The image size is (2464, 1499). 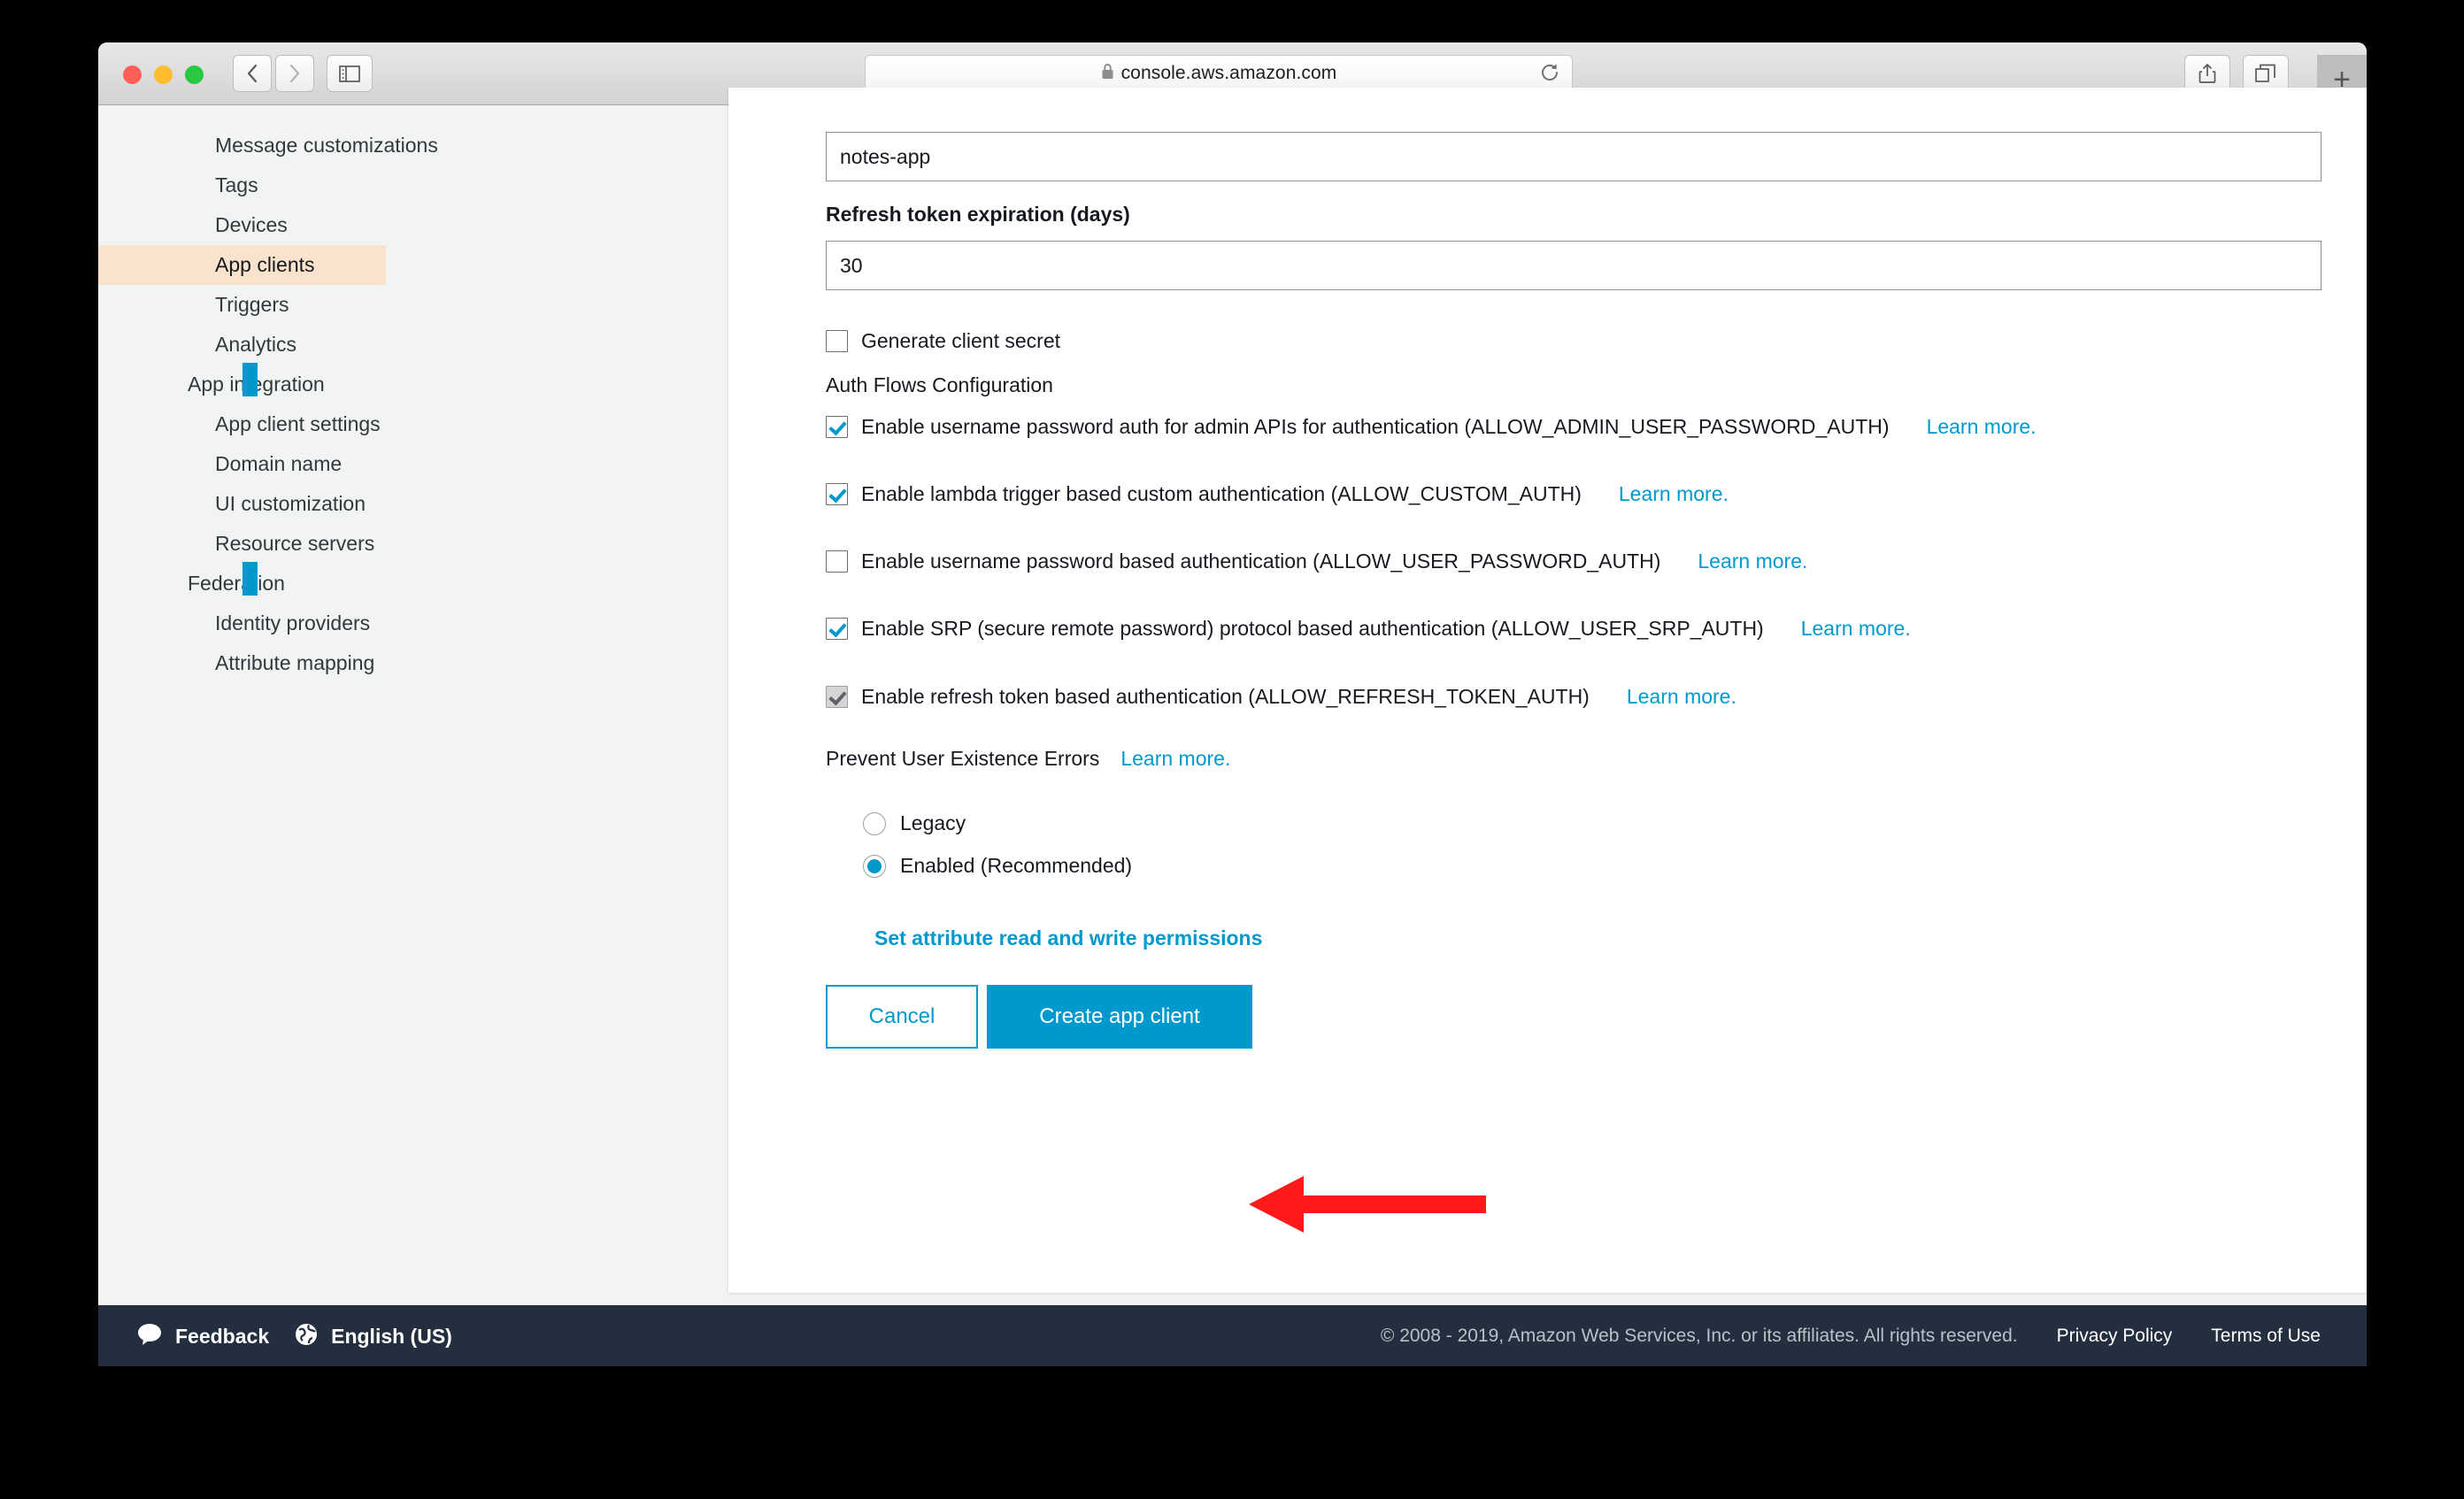 What do you see at coordinates (242, 265) in the screenshot?
I see `sidebar-item-app-clients: App clients` at bounding box center [242, 265].